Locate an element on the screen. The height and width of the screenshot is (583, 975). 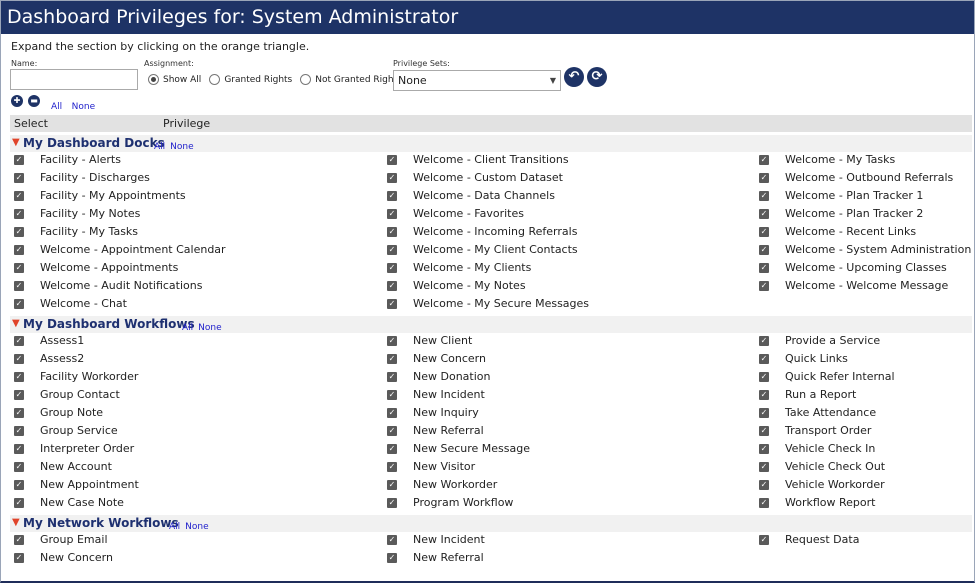
privilege-row: ✓ Quick Links is located at coordinates (803, 358).